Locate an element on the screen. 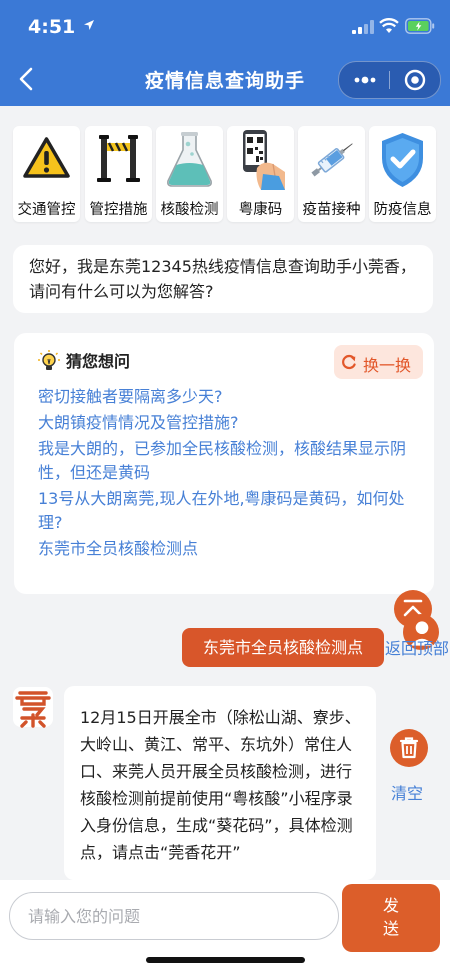 The height and width of the screenshot is (974, 450). barrier-icon is located at coordinates (118, 158).